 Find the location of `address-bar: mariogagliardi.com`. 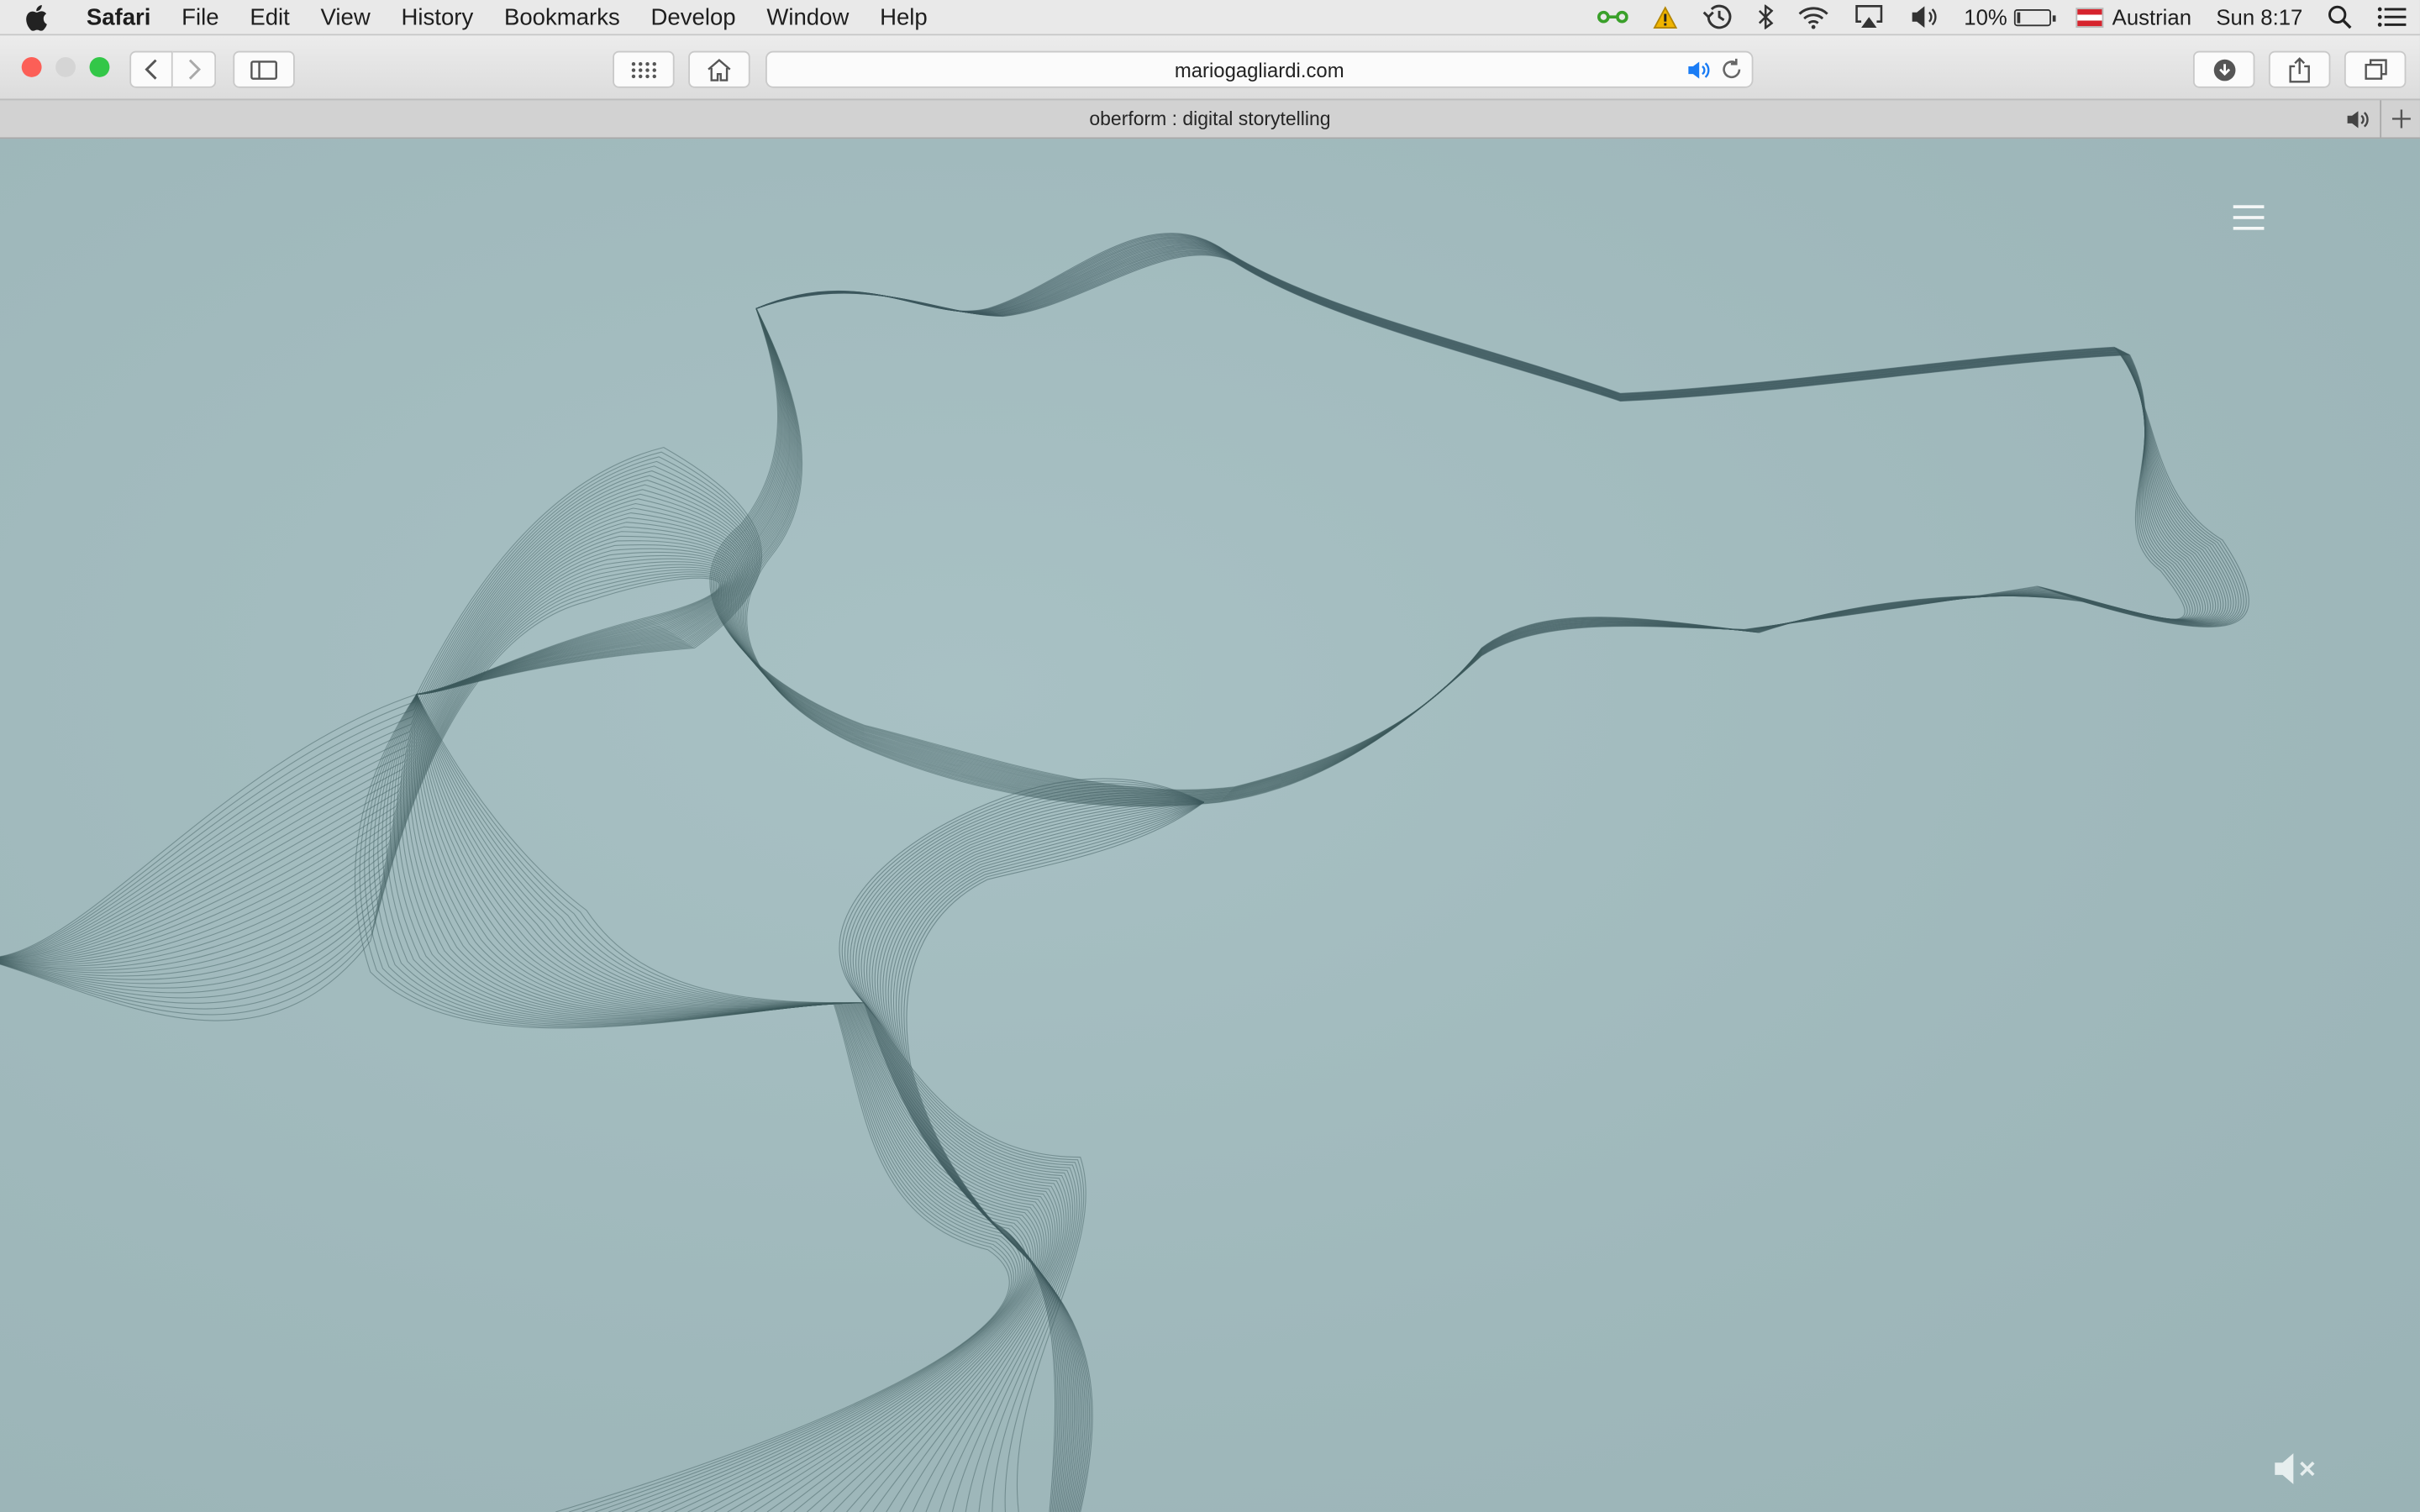

address-bar: mariogagliardi.com is located at coordinates (1259, 69).